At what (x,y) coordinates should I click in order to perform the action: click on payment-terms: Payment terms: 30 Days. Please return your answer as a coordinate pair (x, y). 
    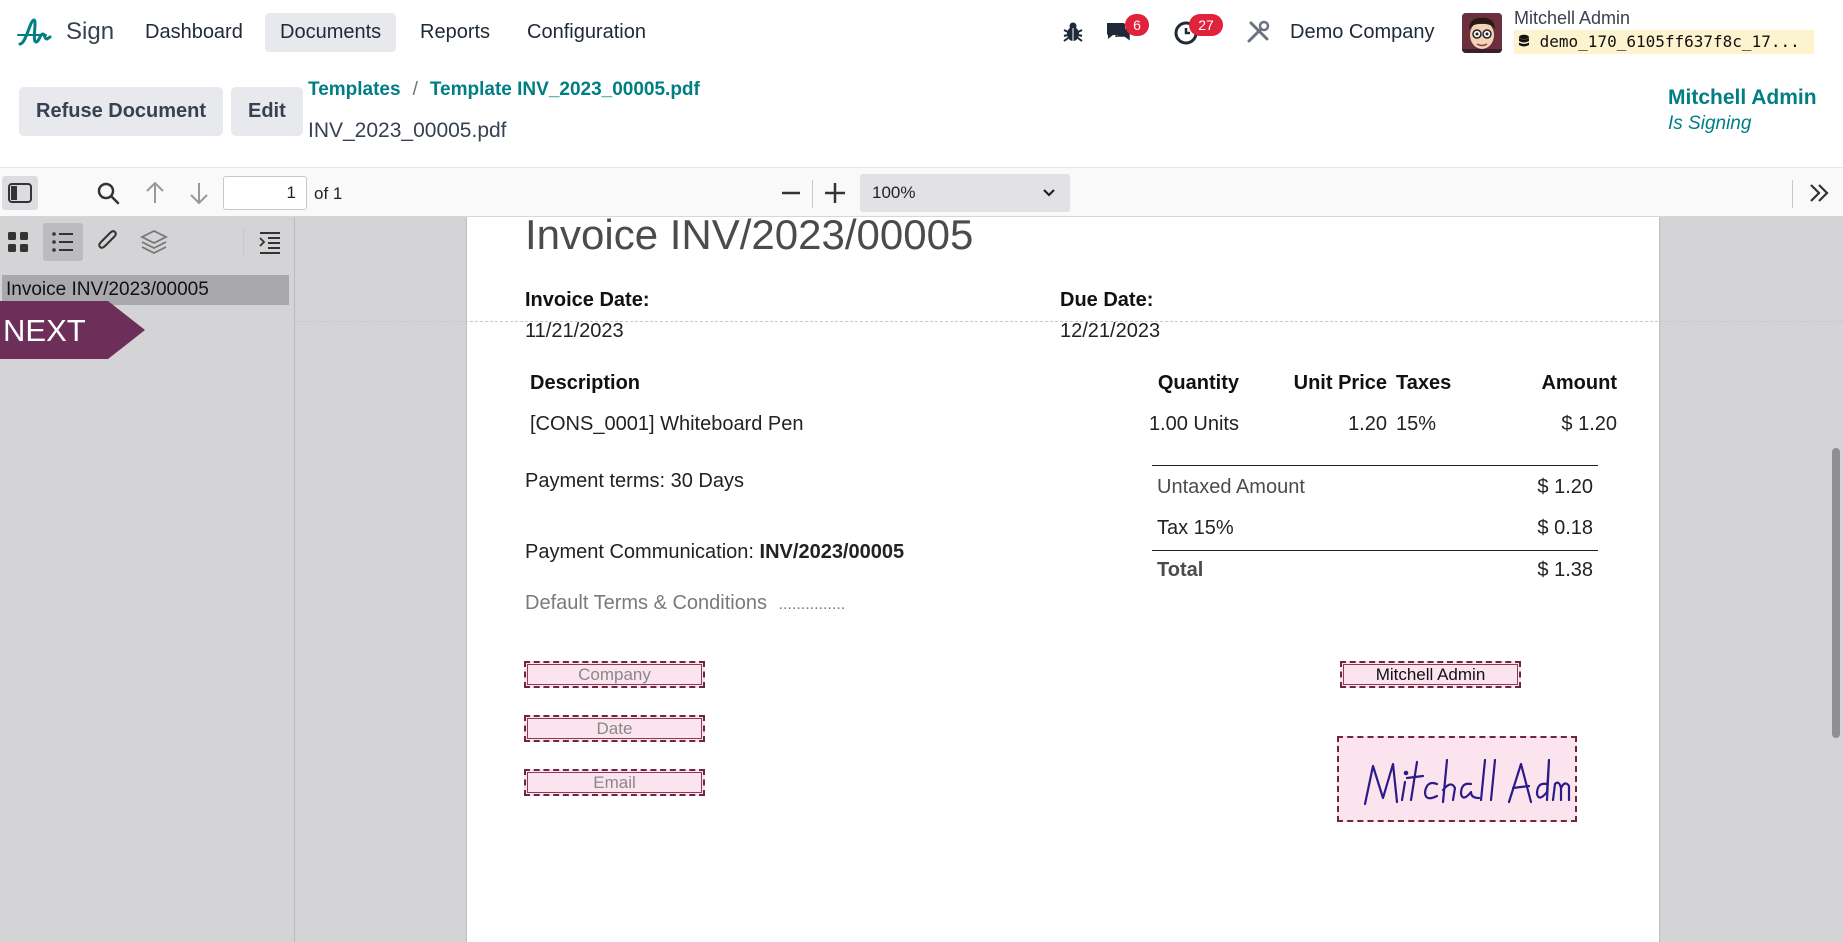
    Looking at the image, I should click on (634, 481).